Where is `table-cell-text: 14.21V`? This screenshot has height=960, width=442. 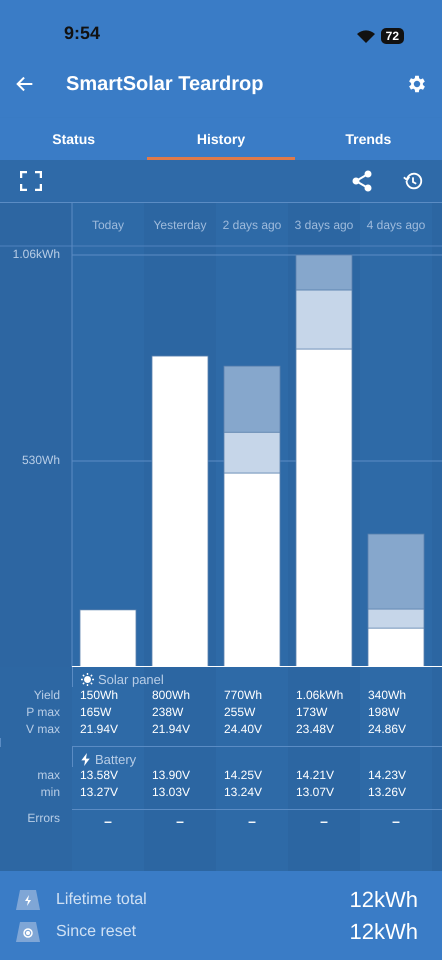 table-cell-text: 14.21V is located at coordinates (315, 775).